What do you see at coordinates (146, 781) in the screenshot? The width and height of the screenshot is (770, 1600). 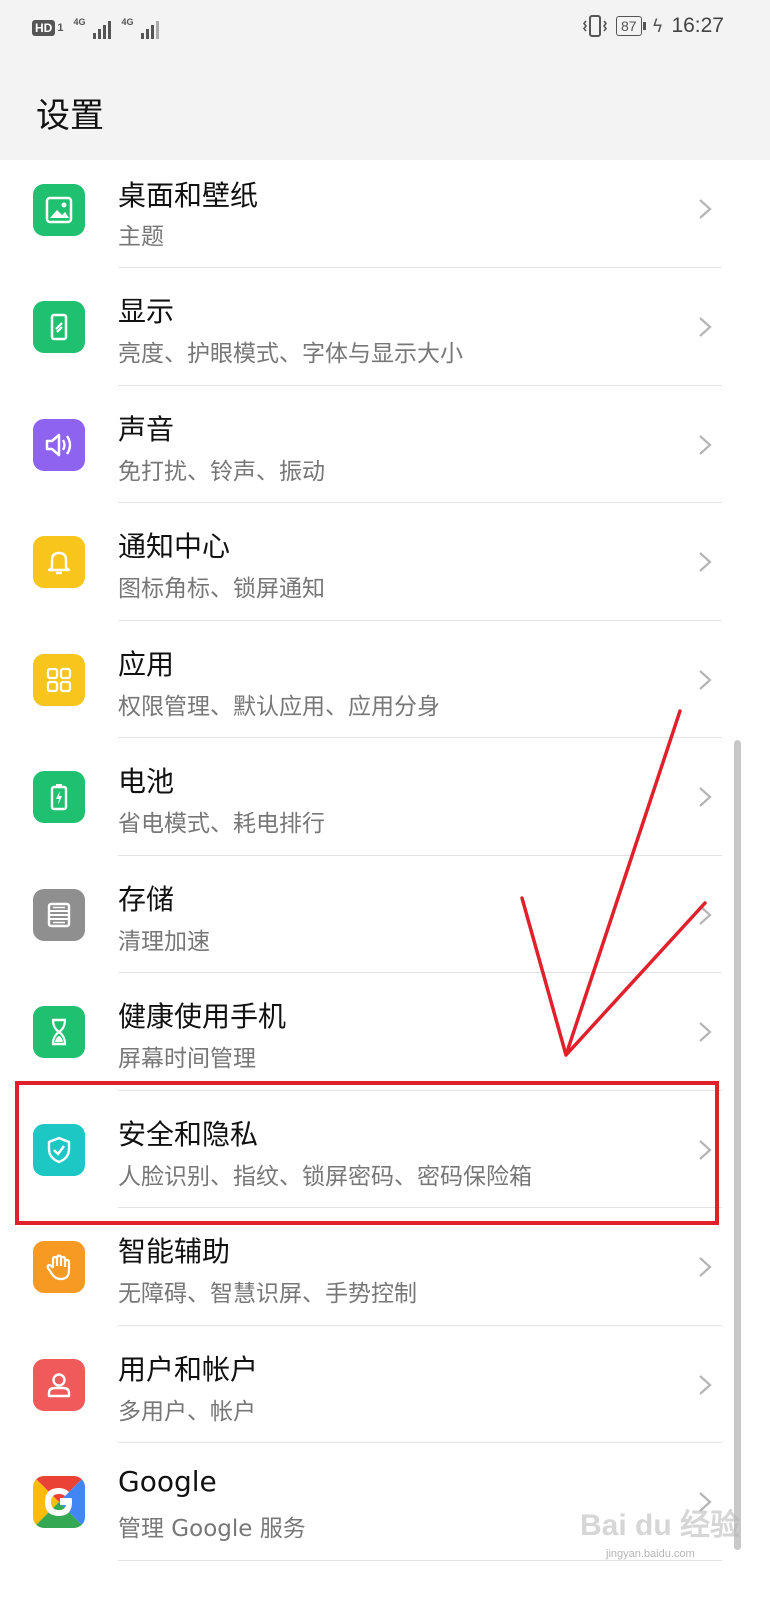 I see `settings-item-title: 电池` at bounding box center [146, 781].